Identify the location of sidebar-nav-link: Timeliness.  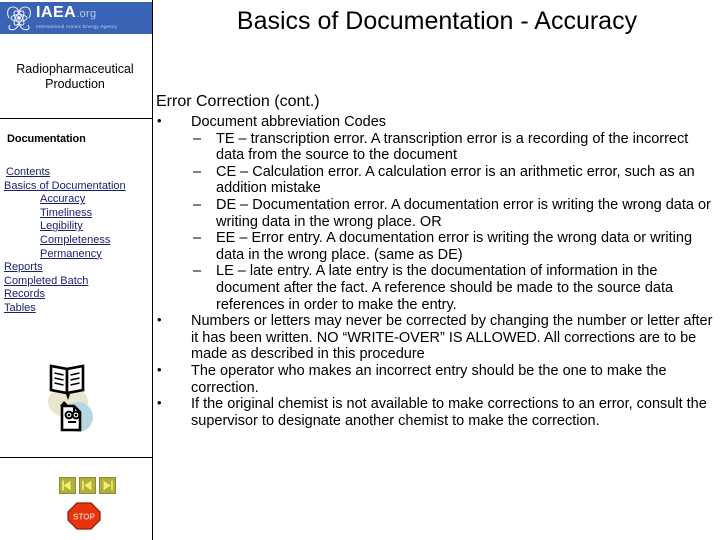
(96, 214).